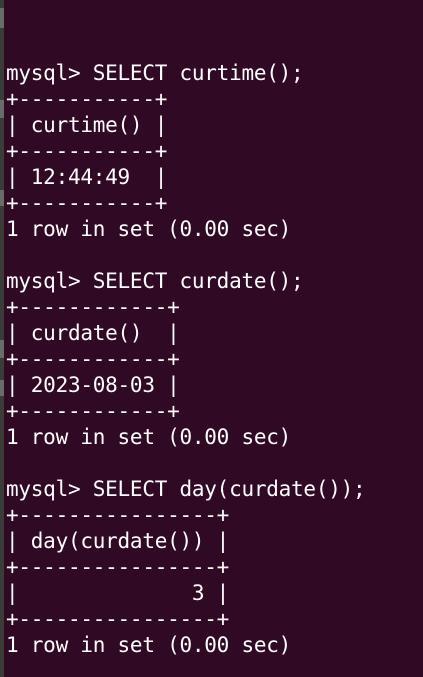  Describe the element at coordinates (93, 333) in the screenshot. I see `table-header: | curdate() |` at that location.